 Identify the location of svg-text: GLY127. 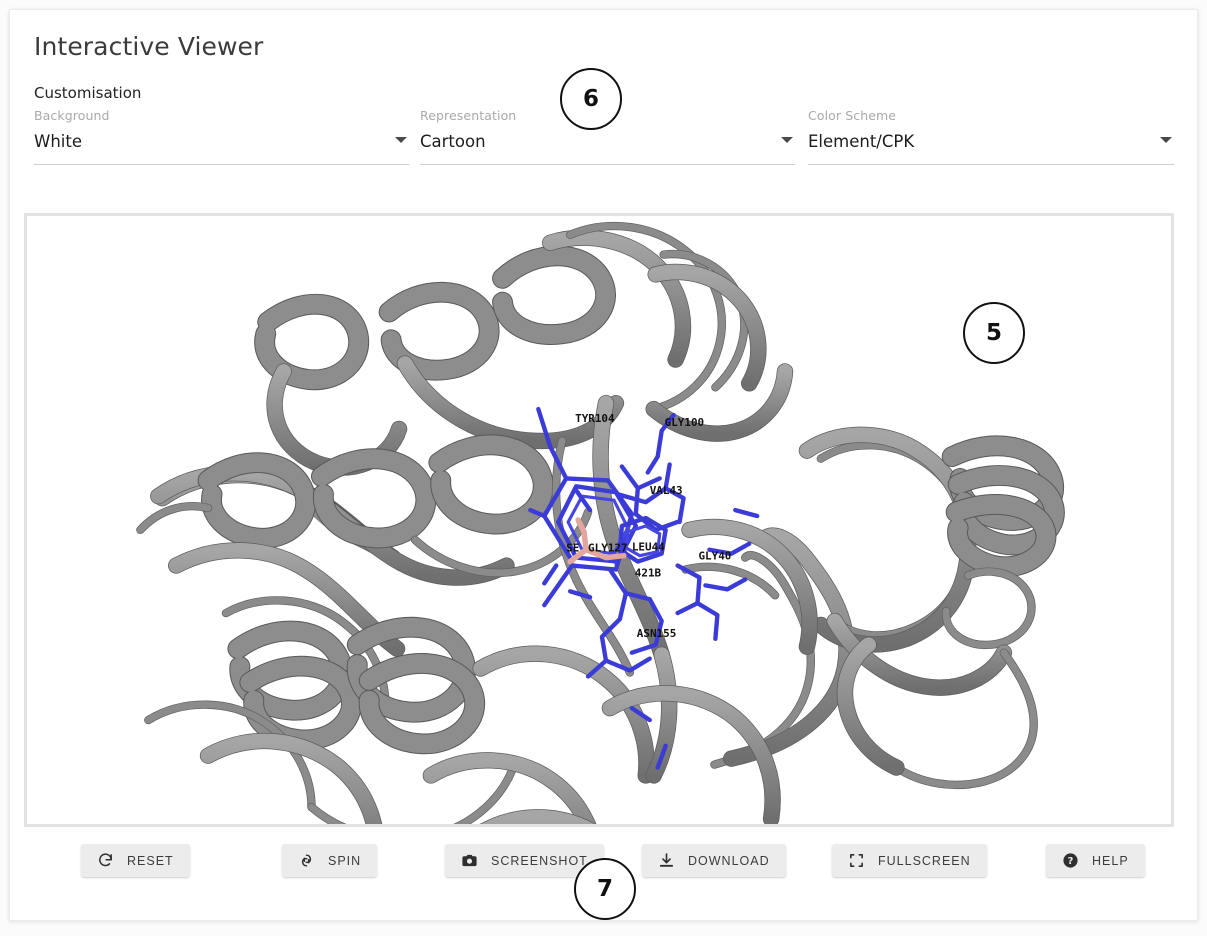
(607, 548).